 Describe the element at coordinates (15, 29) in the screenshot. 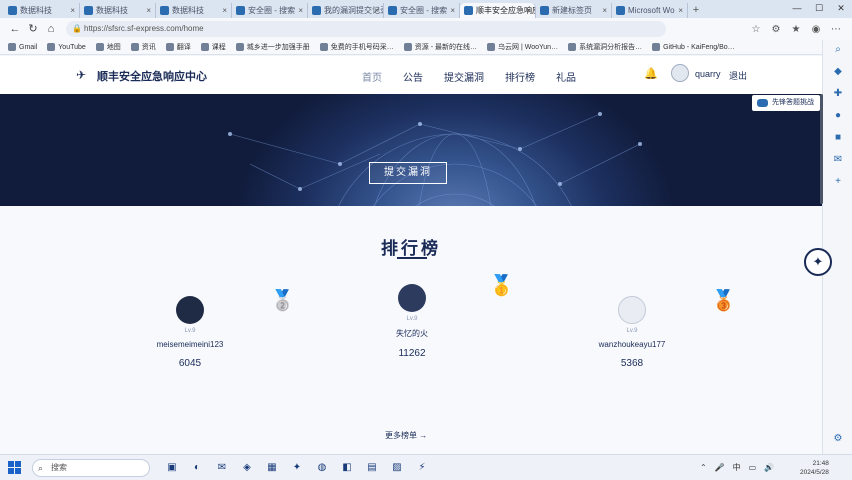

I see `back-icon: ←` at that location.